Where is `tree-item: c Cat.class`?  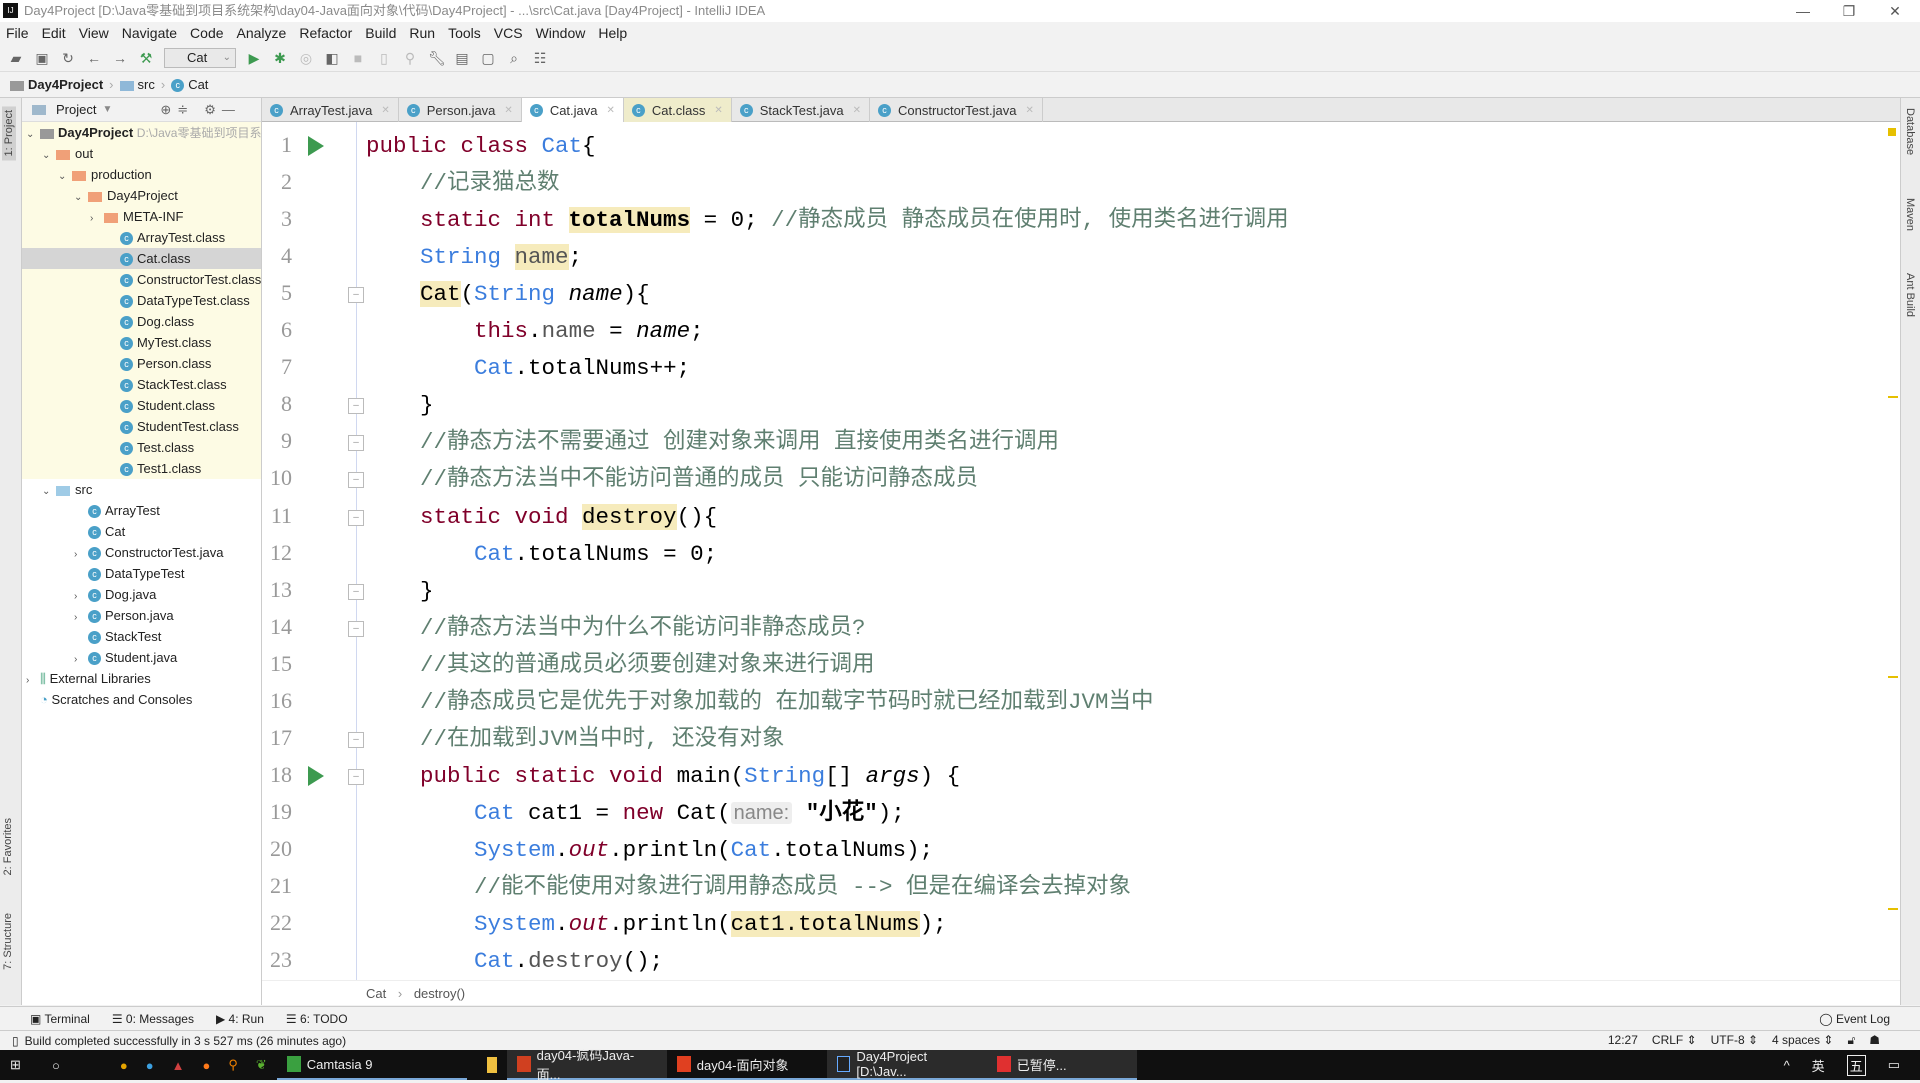
tree-item: c Cat.class is located at coordinates (141, 258).